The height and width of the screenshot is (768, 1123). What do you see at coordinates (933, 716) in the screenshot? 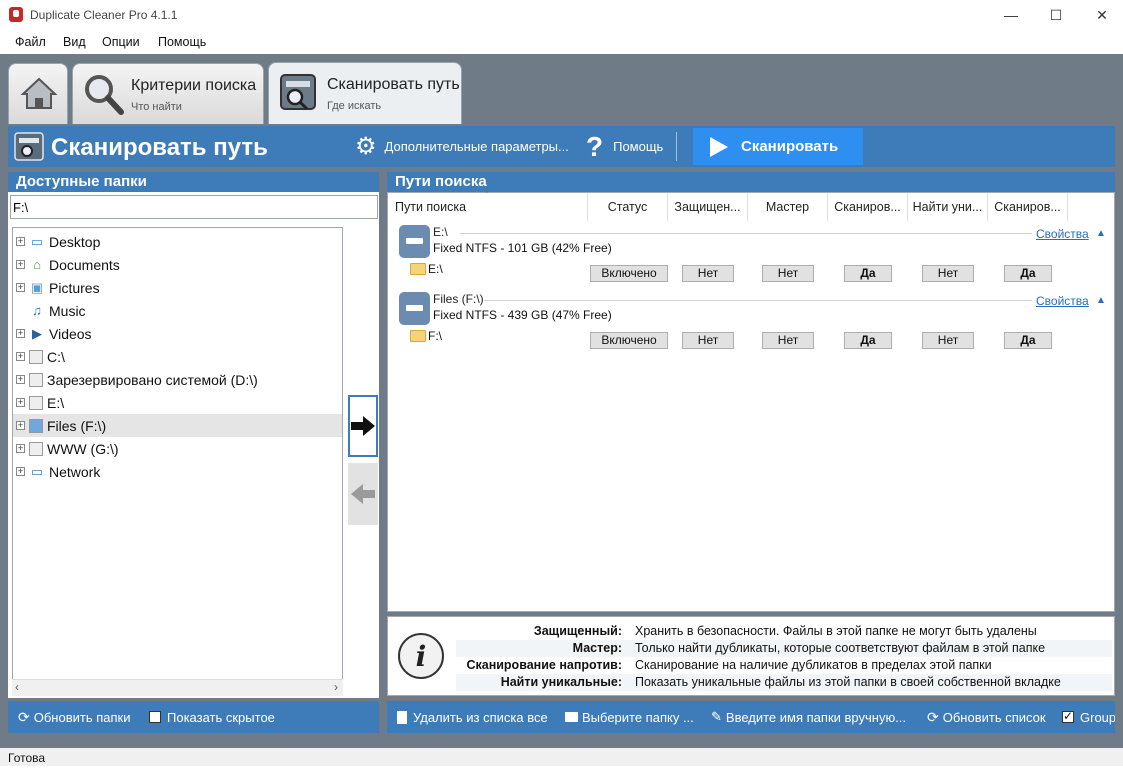
I see `refresh-icon: ⟳` at bounding box center [933, 716].